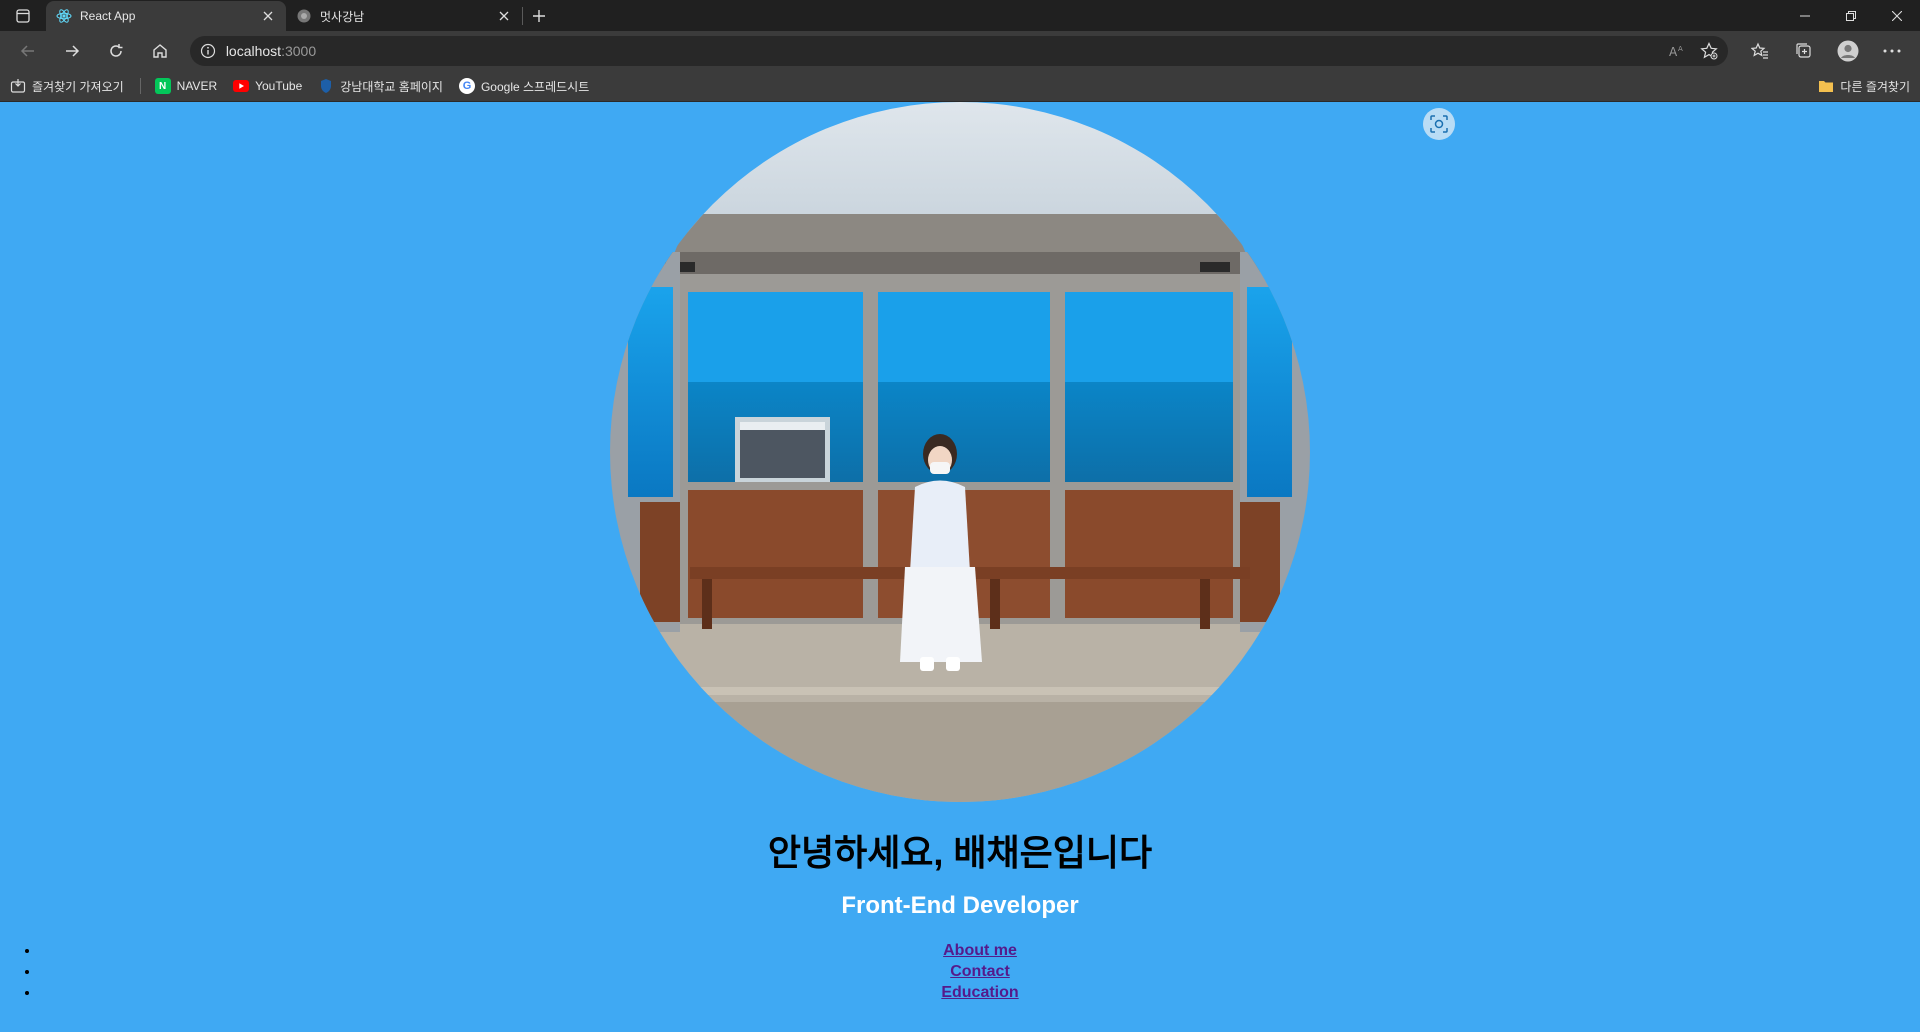  I want to click on naver-icon: N, so click(162, 86).